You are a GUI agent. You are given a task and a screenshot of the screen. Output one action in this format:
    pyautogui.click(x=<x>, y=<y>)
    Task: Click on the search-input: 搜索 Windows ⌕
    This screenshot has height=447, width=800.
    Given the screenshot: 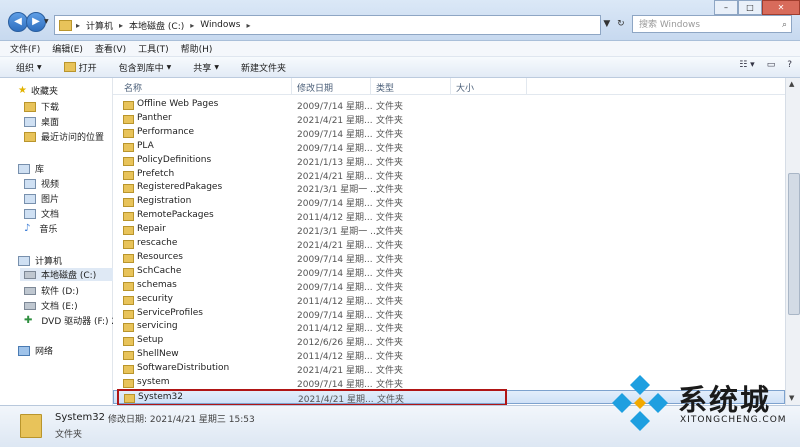 What is the action you would take?
    pyautogui.click(x=712, y=24)
    